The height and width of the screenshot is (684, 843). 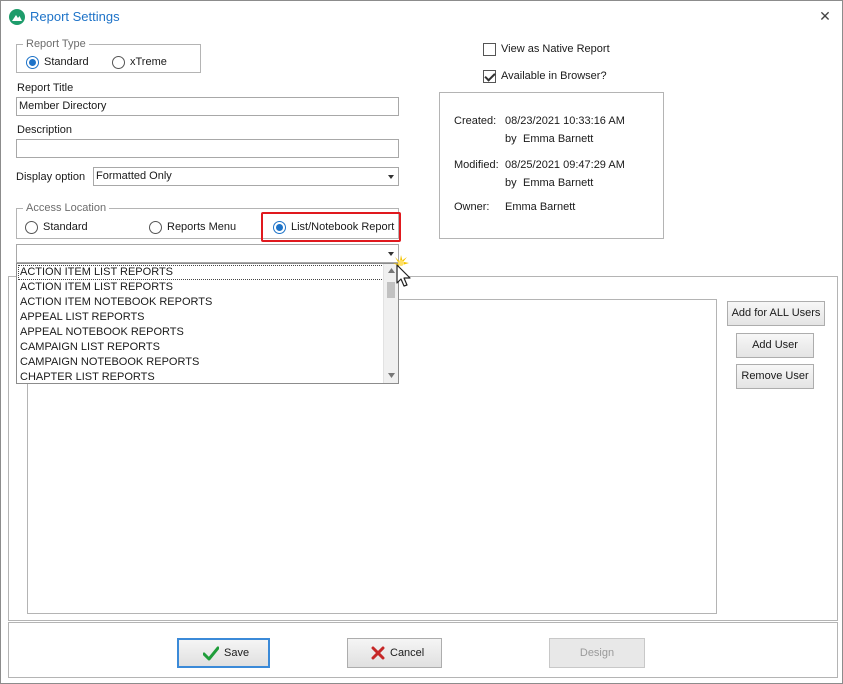 What do you see at coordinates (56, 44) in the screenshot?
I see `report-type-legend: Report Type` at bounding box center [56, 44].